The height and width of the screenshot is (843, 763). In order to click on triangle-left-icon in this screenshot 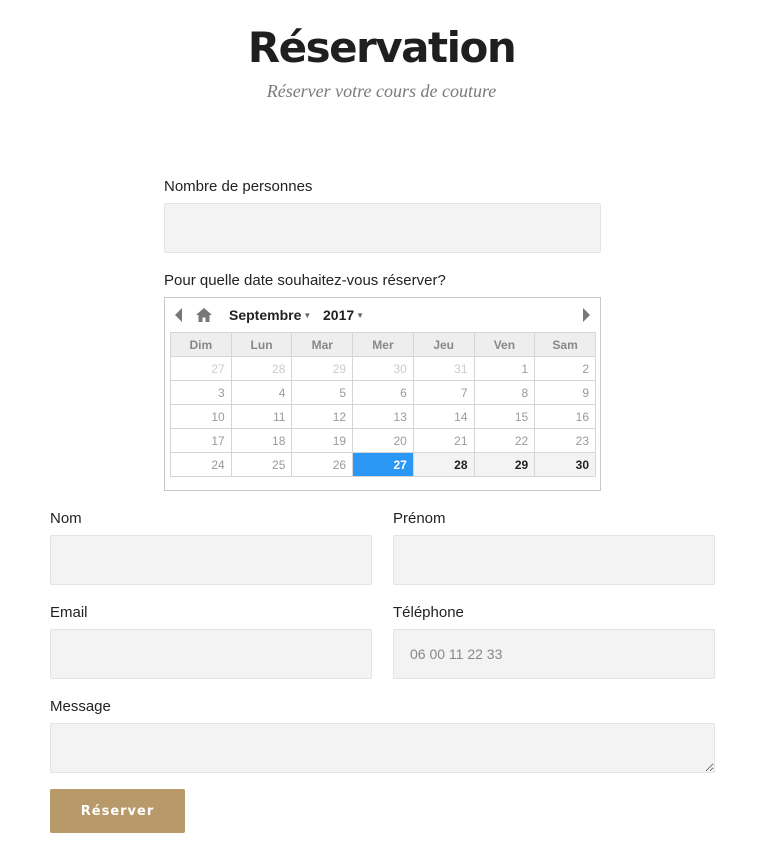, I will do `click(179, 315)`.